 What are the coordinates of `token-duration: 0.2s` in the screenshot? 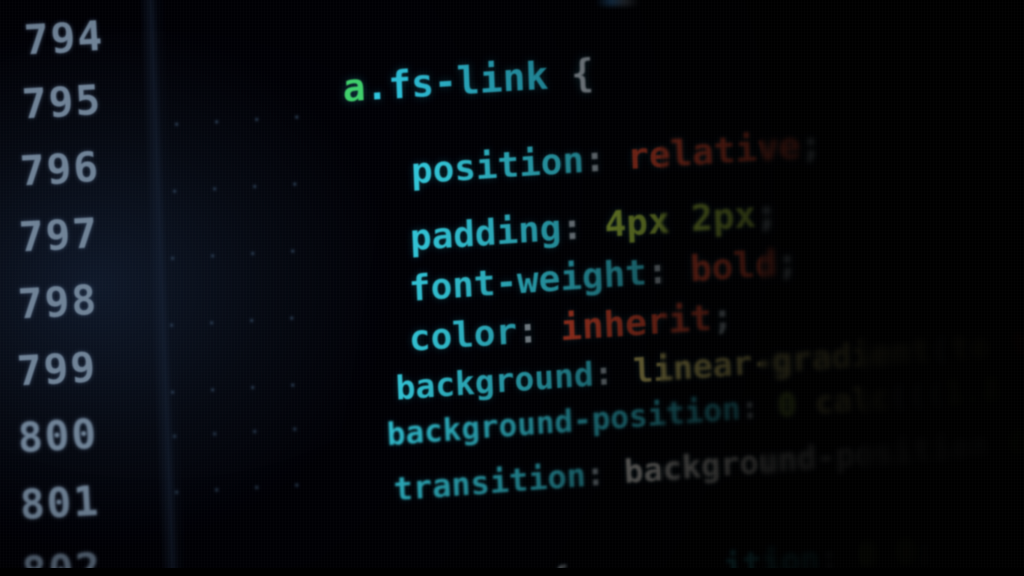 It's located at (1015, 440).